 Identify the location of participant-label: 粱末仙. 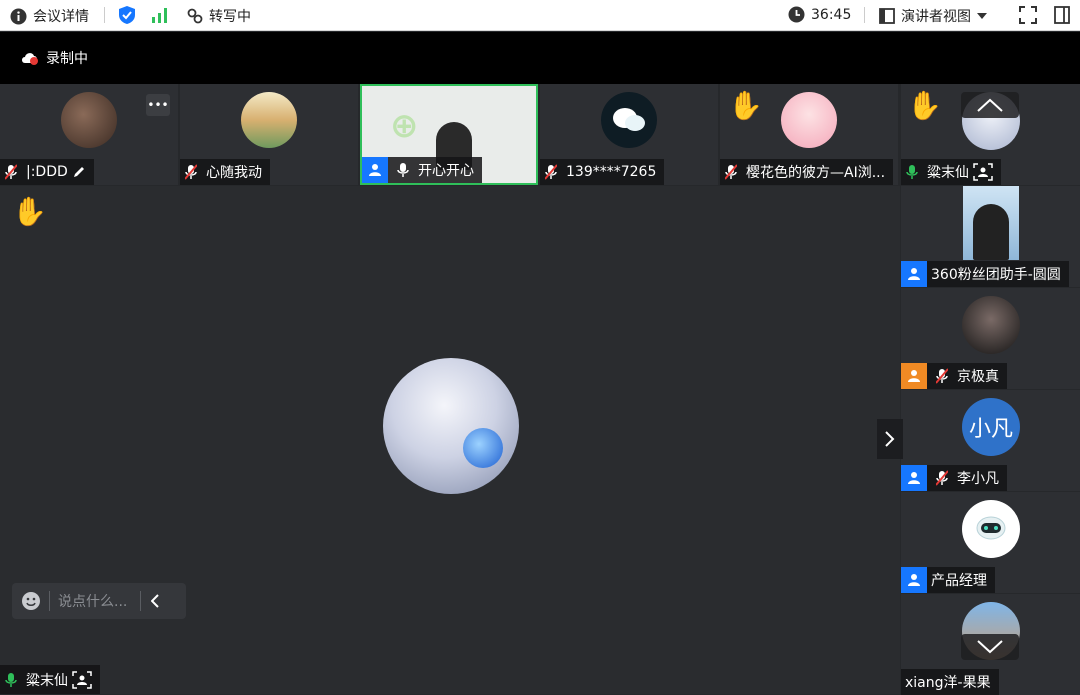
(951, 172).